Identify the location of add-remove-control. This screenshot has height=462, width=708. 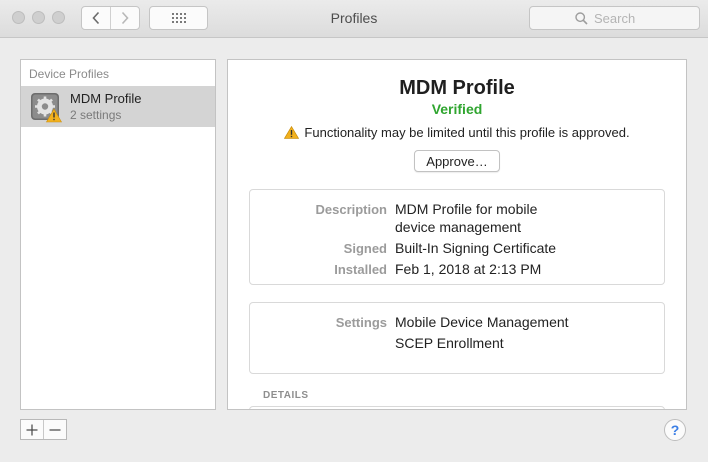
(43, 429).